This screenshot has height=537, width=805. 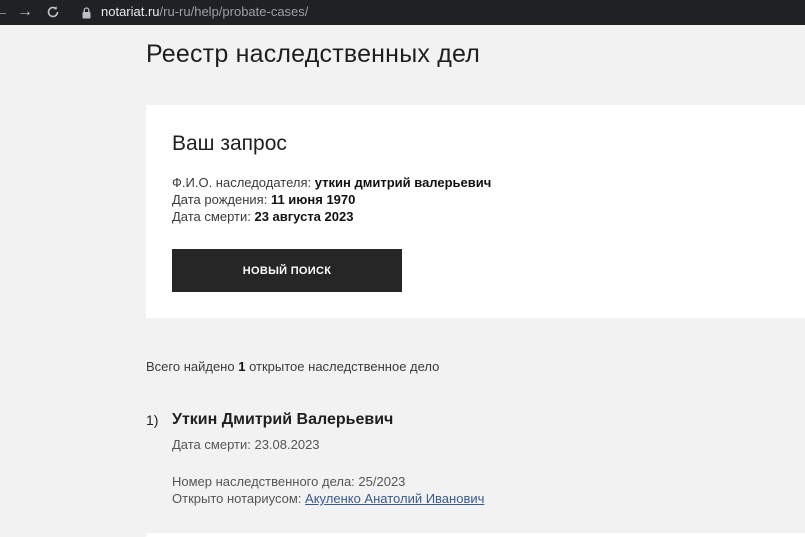 I want to click on result-name: Уткин Дмитрий Валерьевич, so click(x=283, y=419).